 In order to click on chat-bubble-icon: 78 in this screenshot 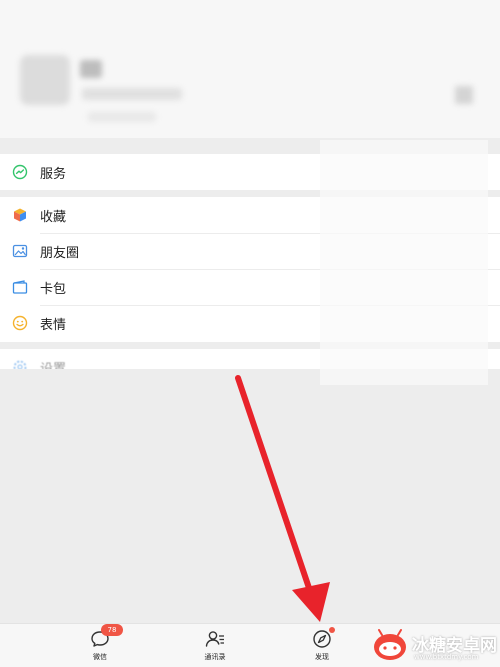, I will do `click(106, 637)`.